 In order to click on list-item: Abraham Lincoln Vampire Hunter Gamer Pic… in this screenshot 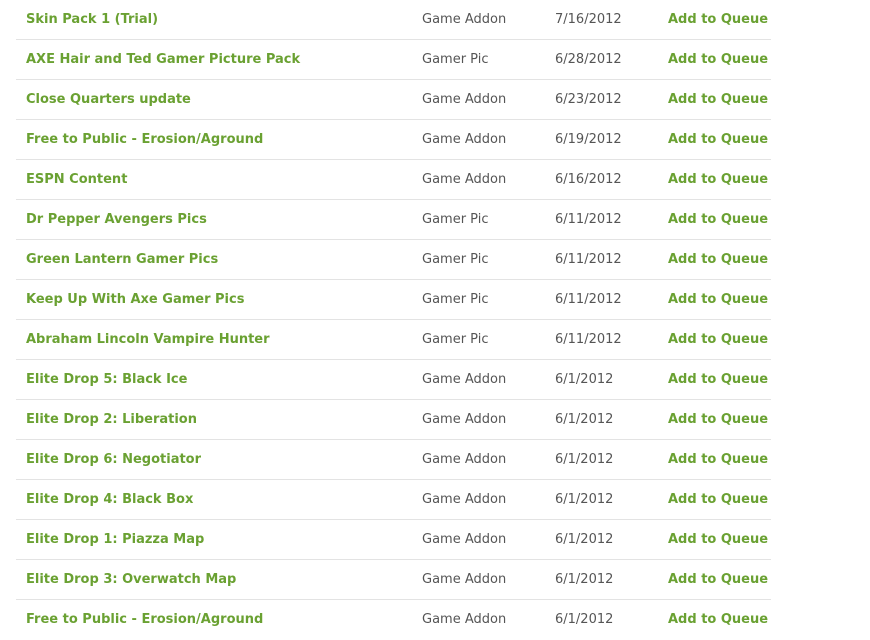, I will do `click(393, 340)`.